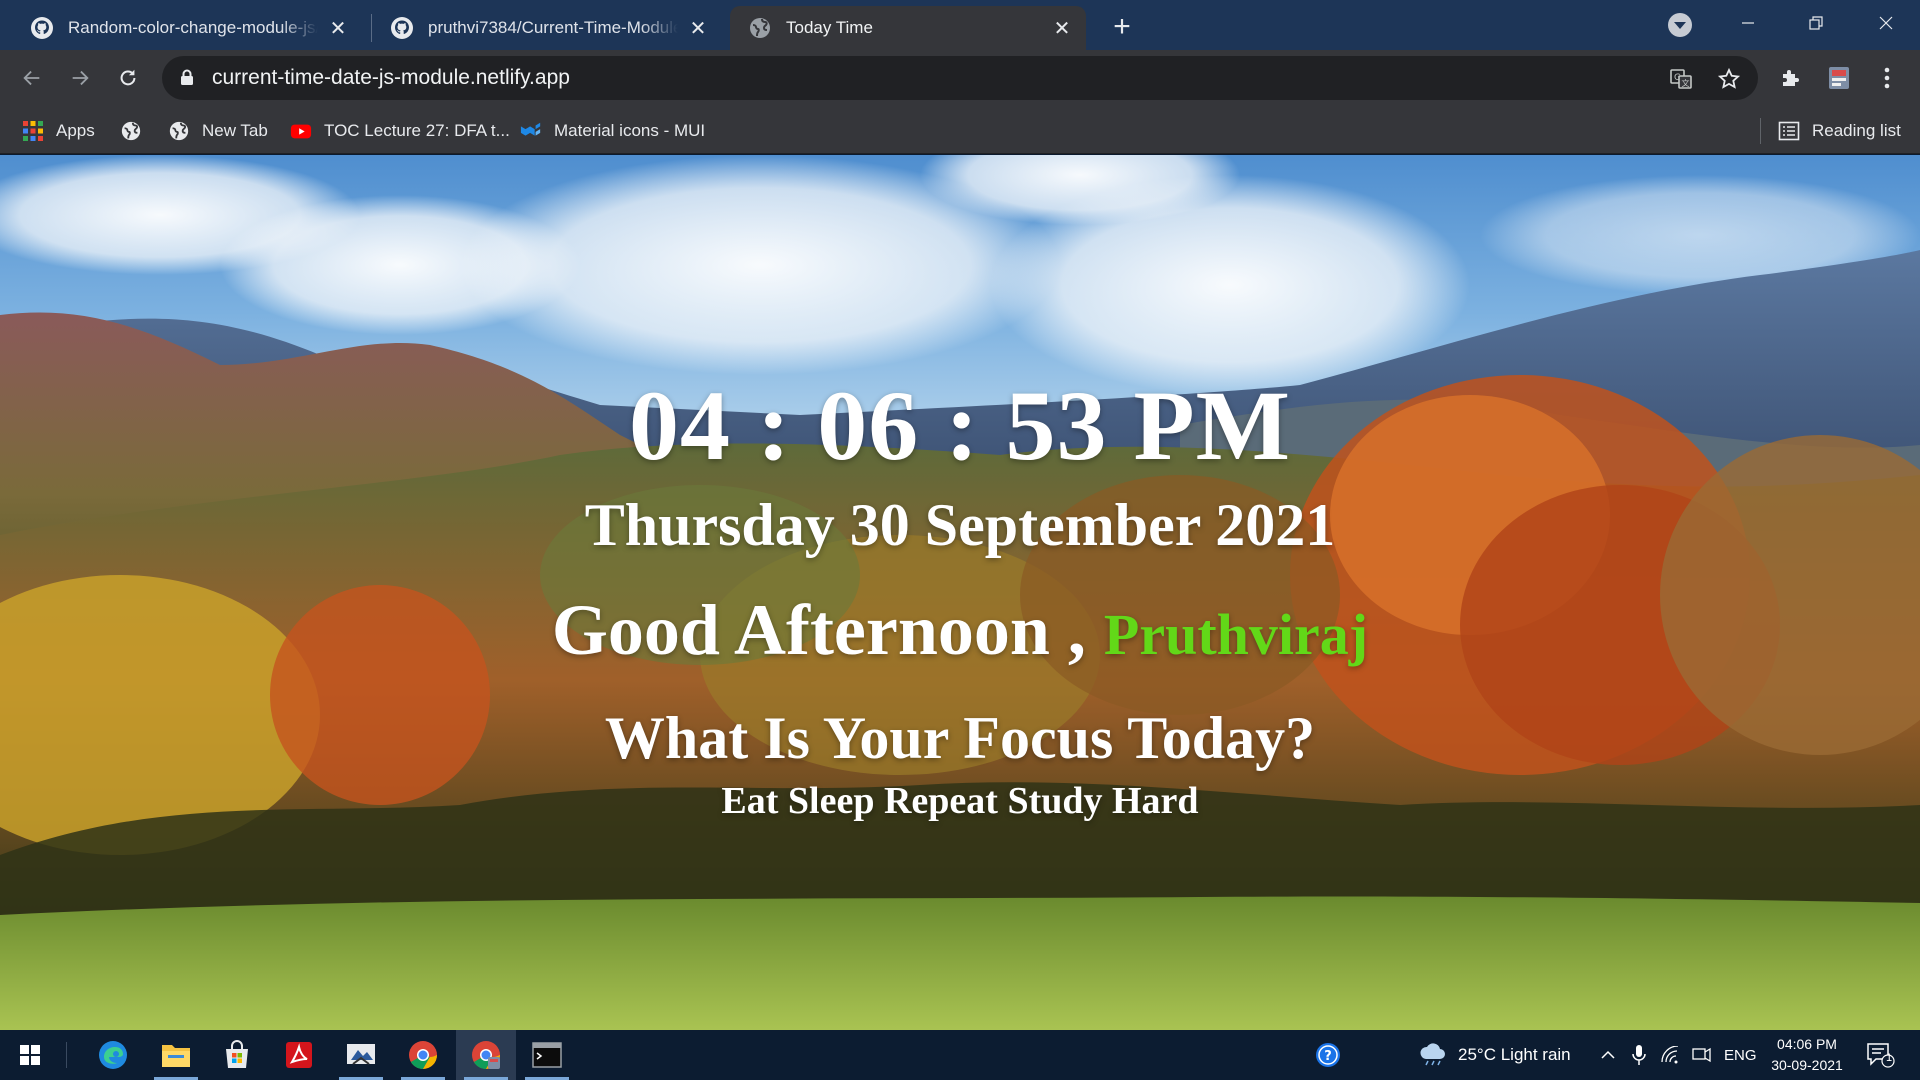 Image resolution: width=1920 pixels, height=1080 pixels. I want to click on bookmark-globe, so click(137, 131).